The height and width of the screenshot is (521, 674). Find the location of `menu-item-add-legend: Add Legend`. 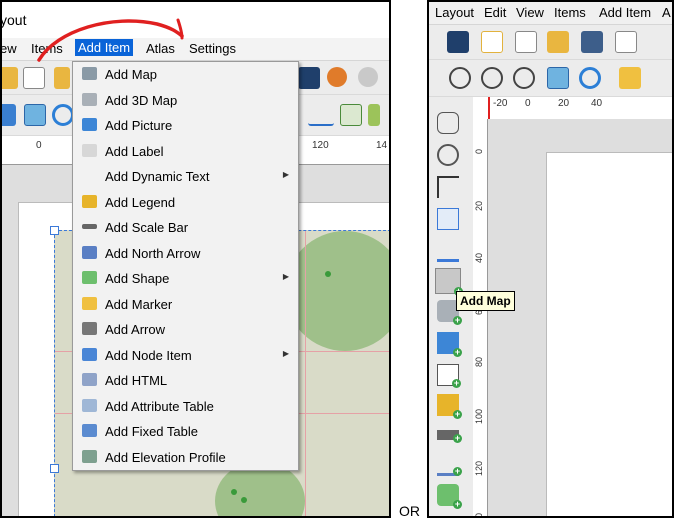

menu-item-add-legend: Add Legend is located at coordinates (185, 203).